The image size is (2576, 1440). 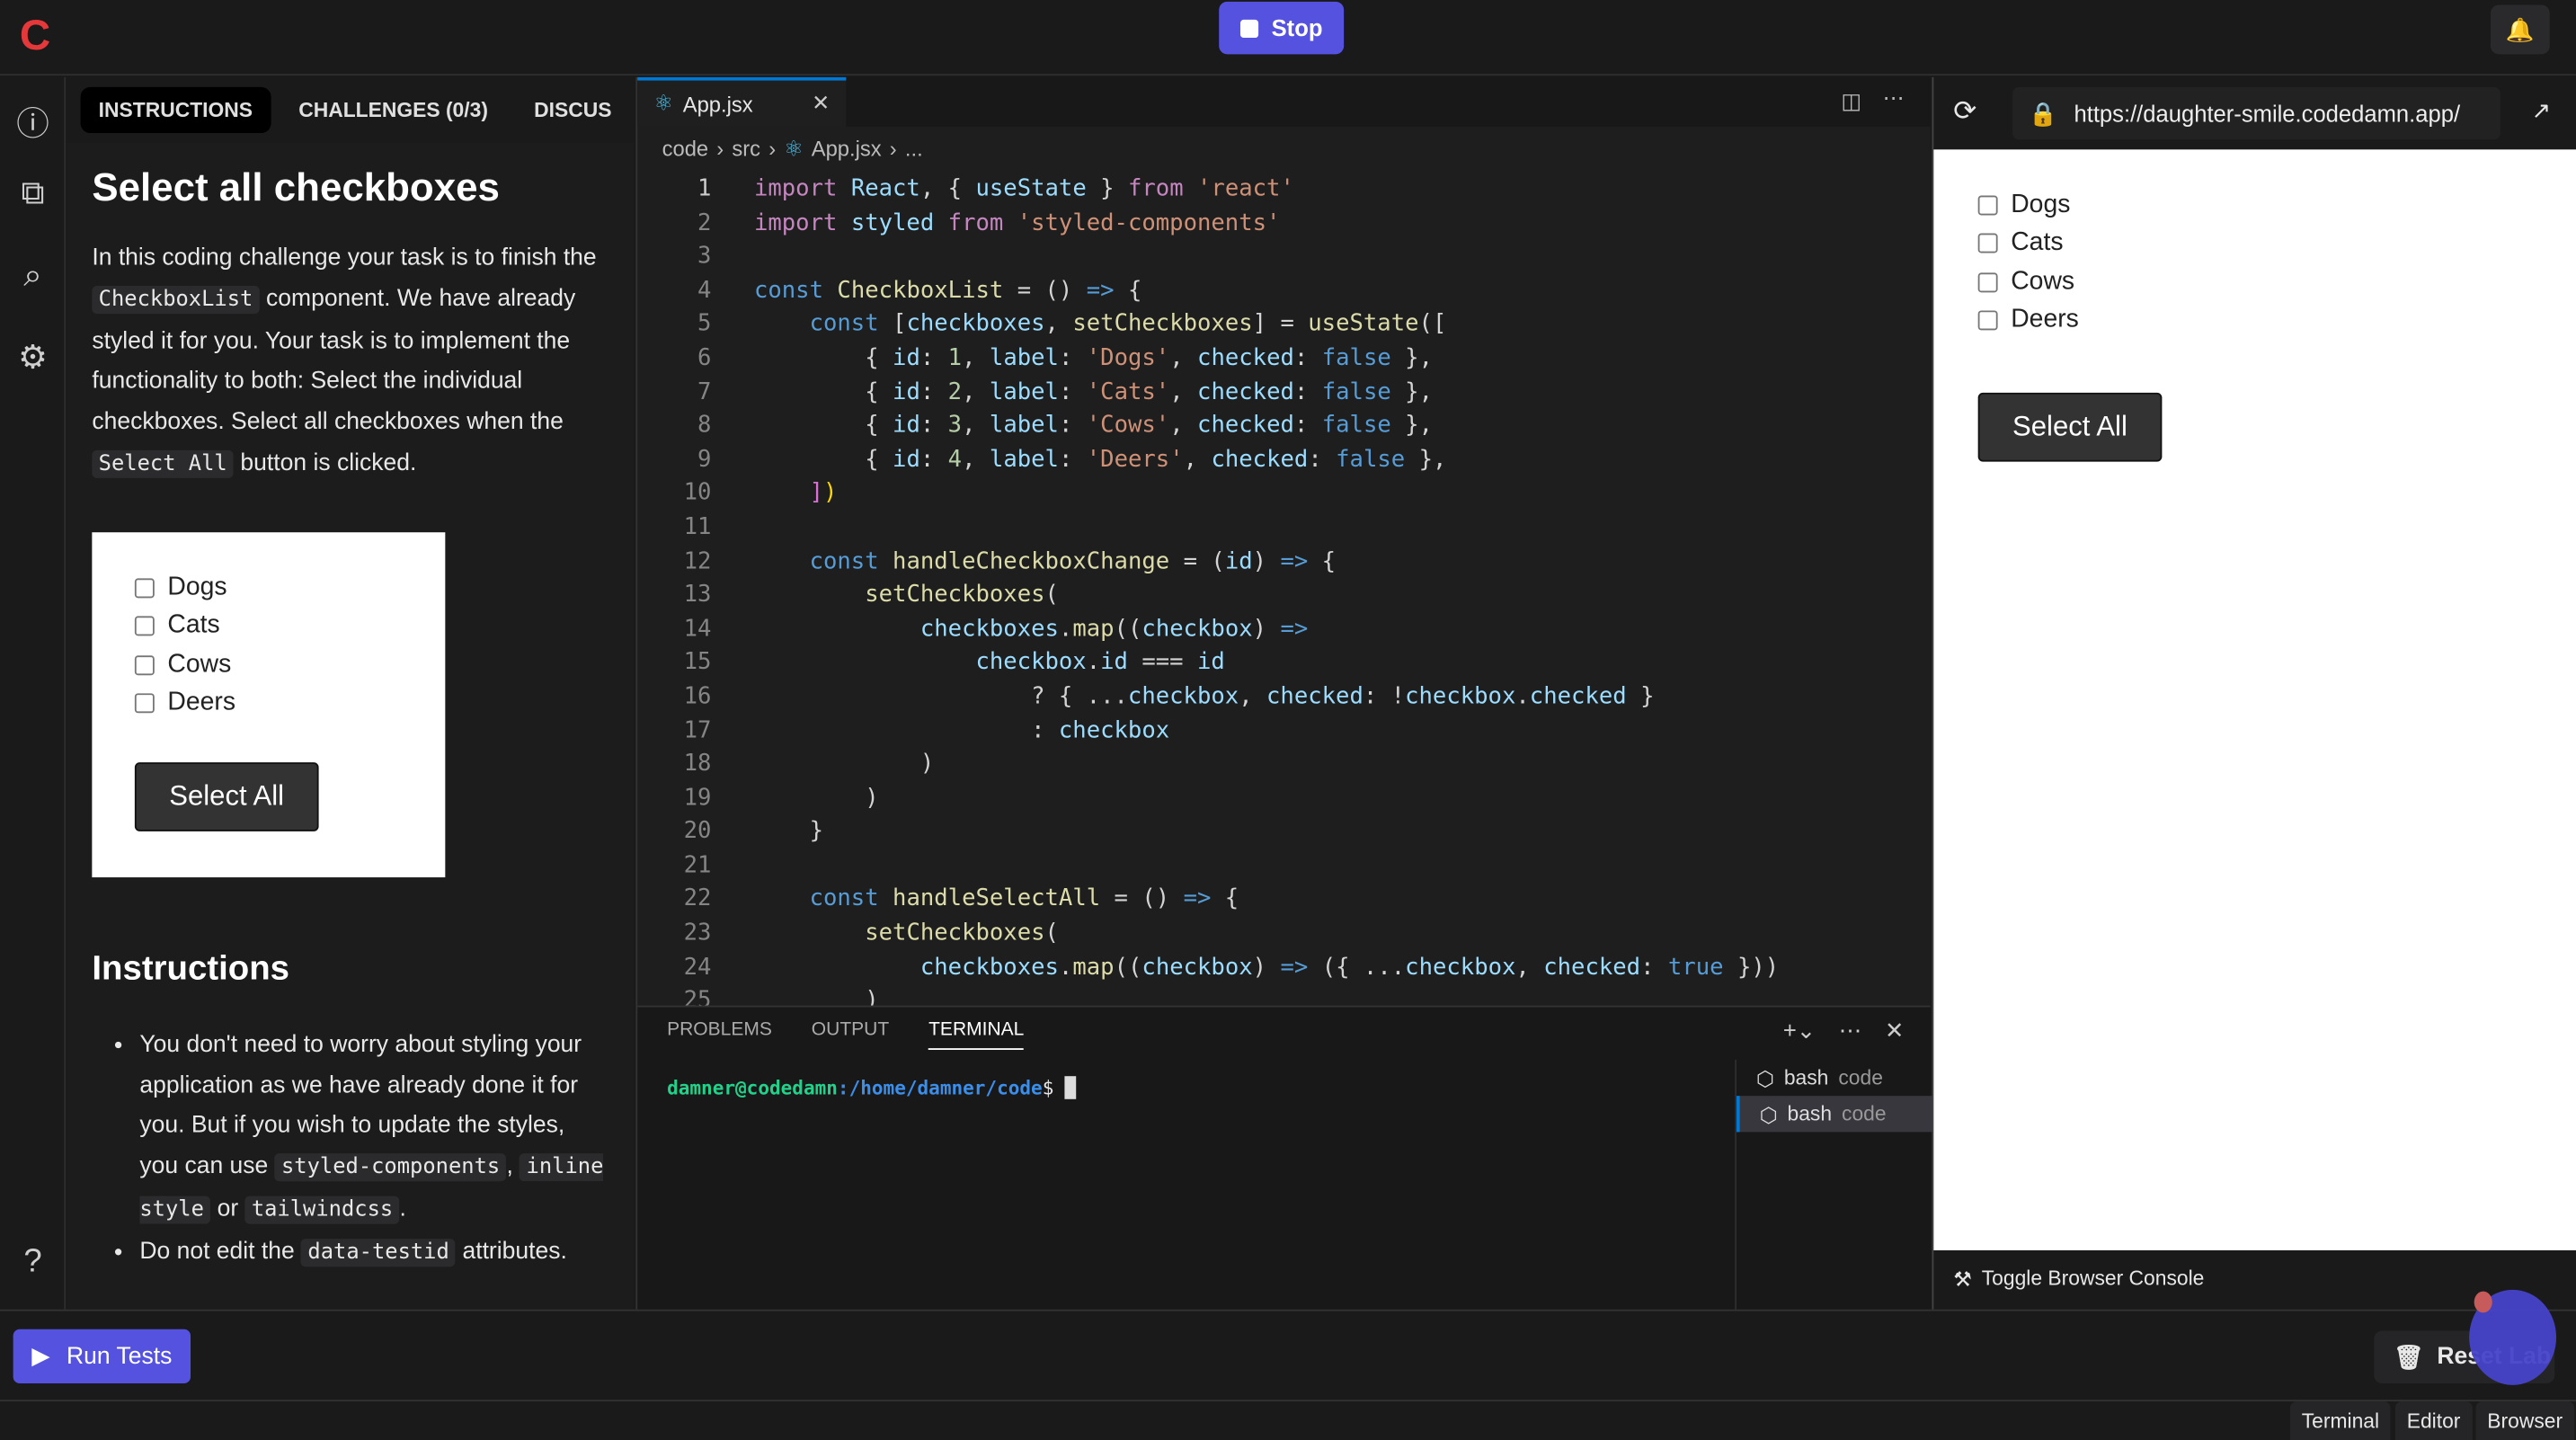 What do you see at coordinates (2524, 1420) in the screenshot?
I see `toggle-browser: Browser` at bounding box center [2524, 1420].